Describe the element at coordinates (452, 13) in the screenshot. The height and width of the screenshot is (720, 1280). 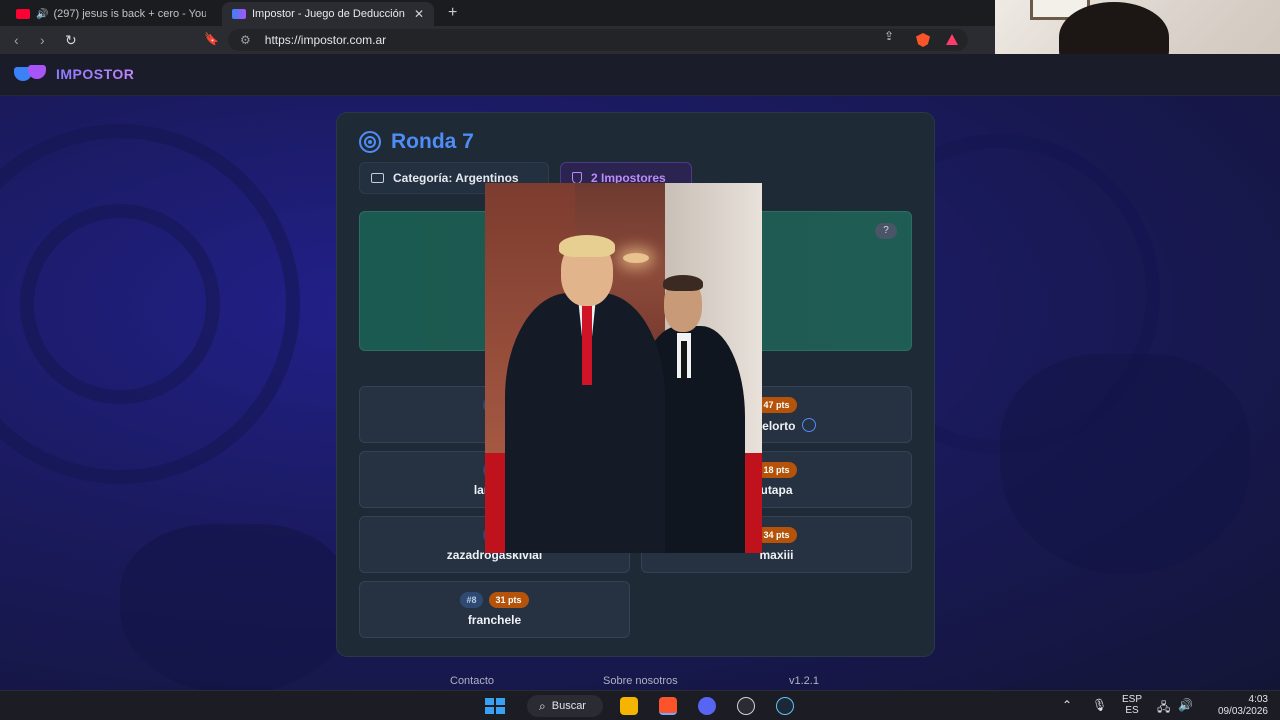
I see `new-tab-icon: +` at that location.